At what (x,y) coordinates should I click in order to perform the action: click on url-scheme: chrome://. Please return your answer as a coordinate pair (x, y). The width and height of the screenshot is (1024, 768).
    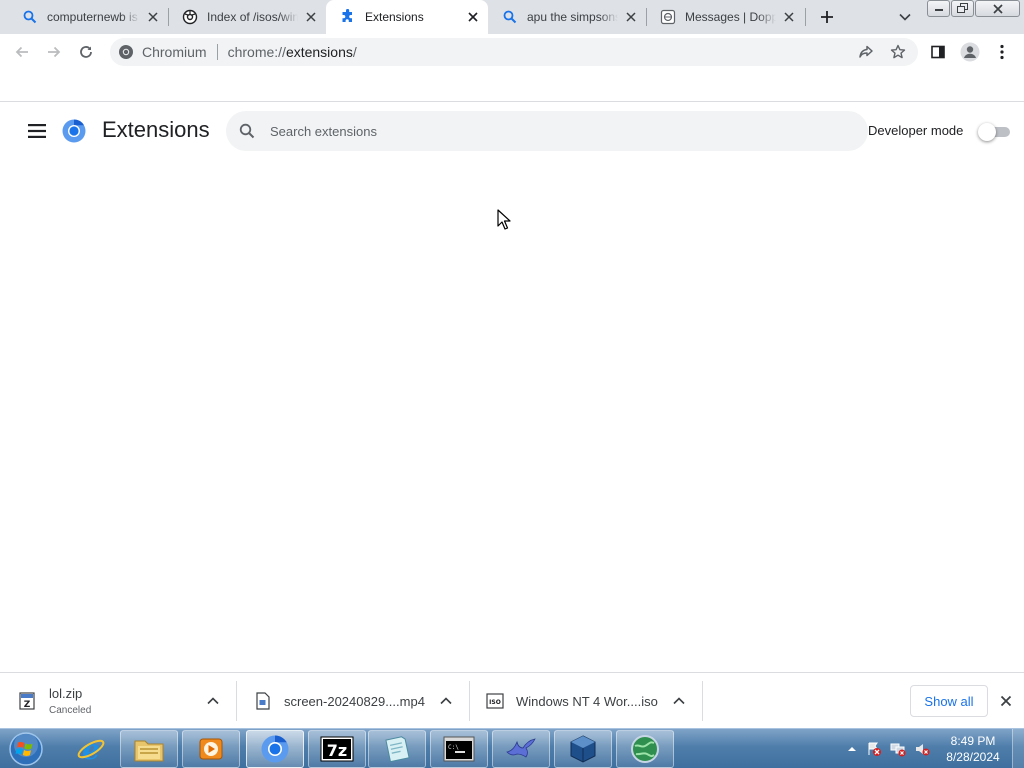
    Looking at the image, I should click on (256, 52).